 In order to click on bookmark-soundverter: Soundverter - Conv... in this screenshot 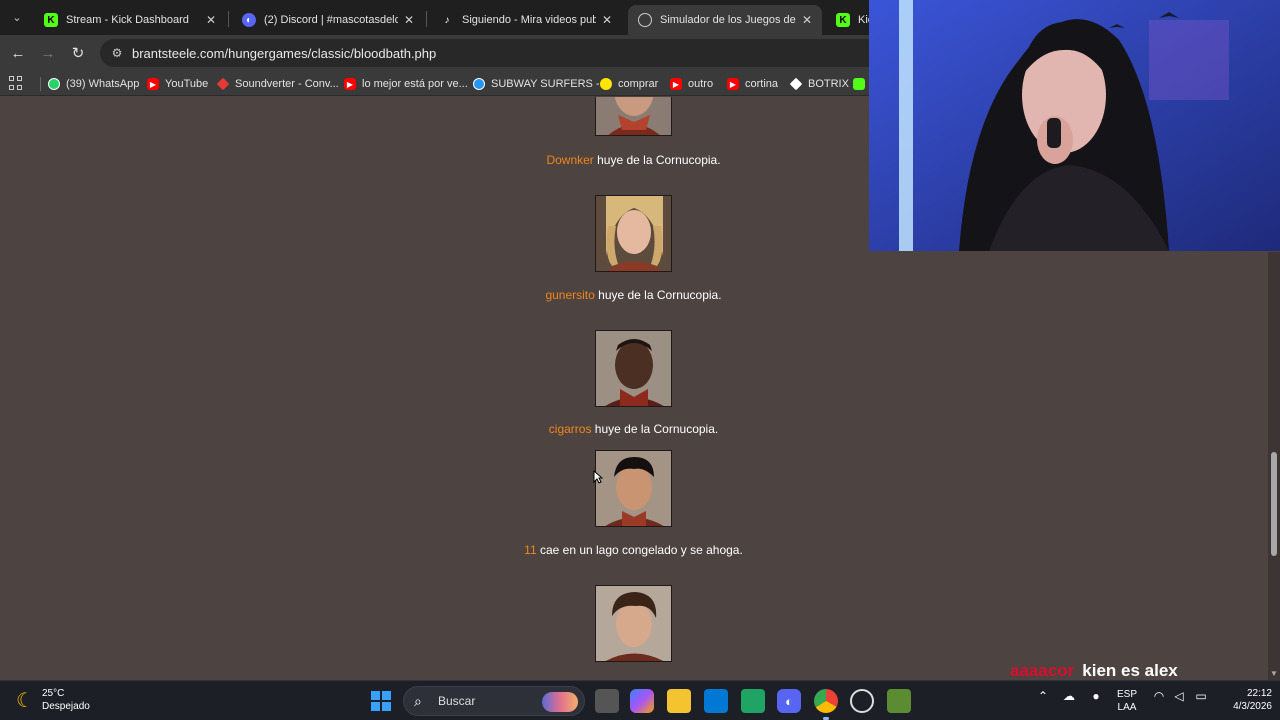, I will do `click(277, 84)`.